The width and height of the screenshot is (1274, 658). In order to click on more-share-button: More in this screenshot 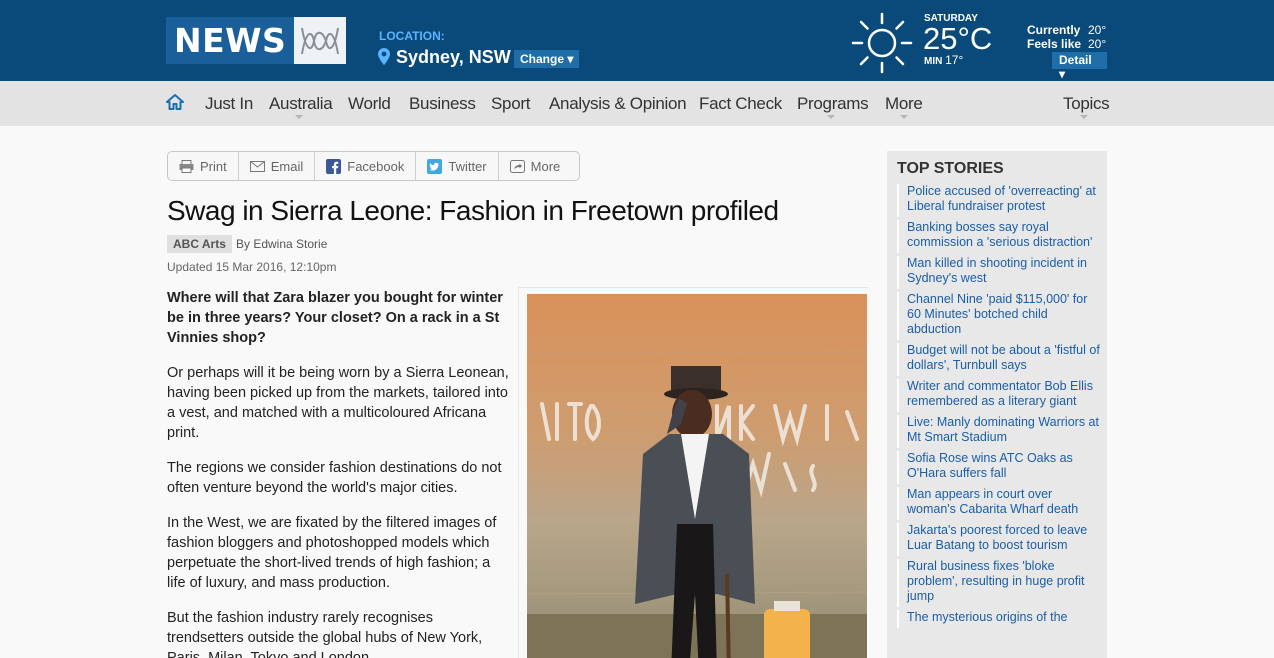, I will do `click(535, 166)`.